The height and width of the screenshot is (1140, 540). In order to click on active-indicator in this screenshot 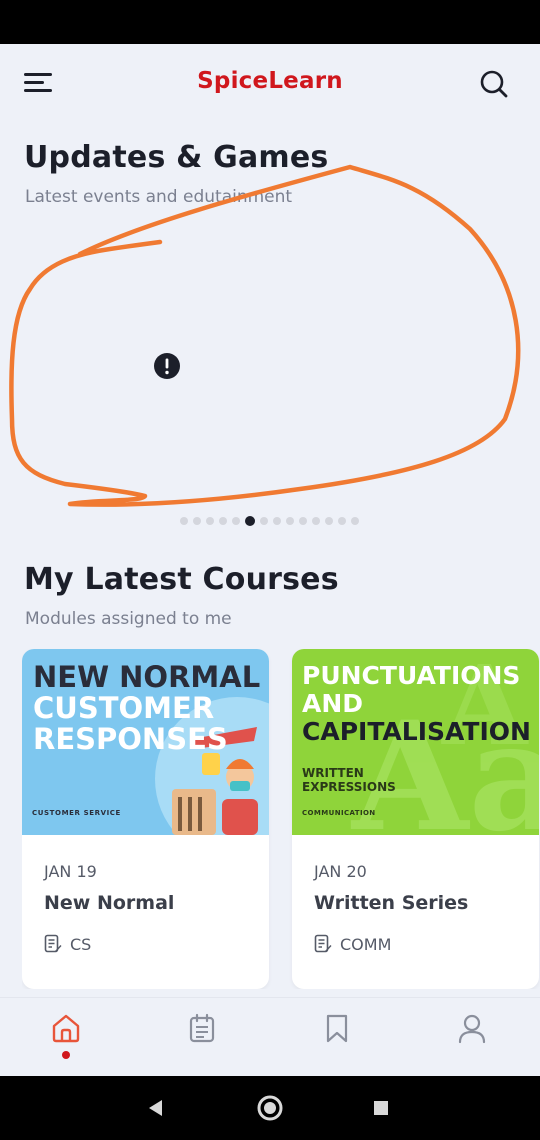, I will do `click(66, 1055)`.